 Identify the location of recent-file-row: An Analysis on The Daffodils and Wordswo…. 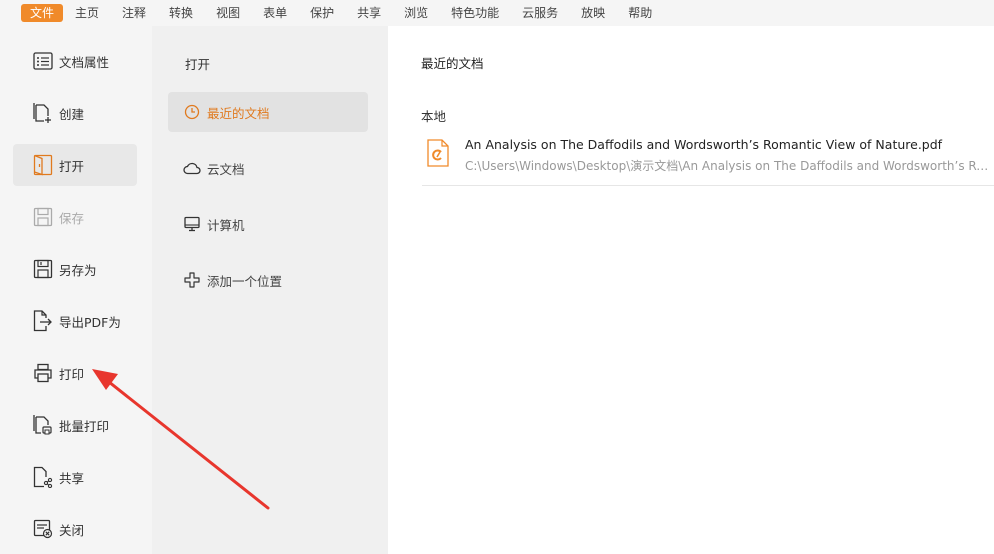
(708, 158).